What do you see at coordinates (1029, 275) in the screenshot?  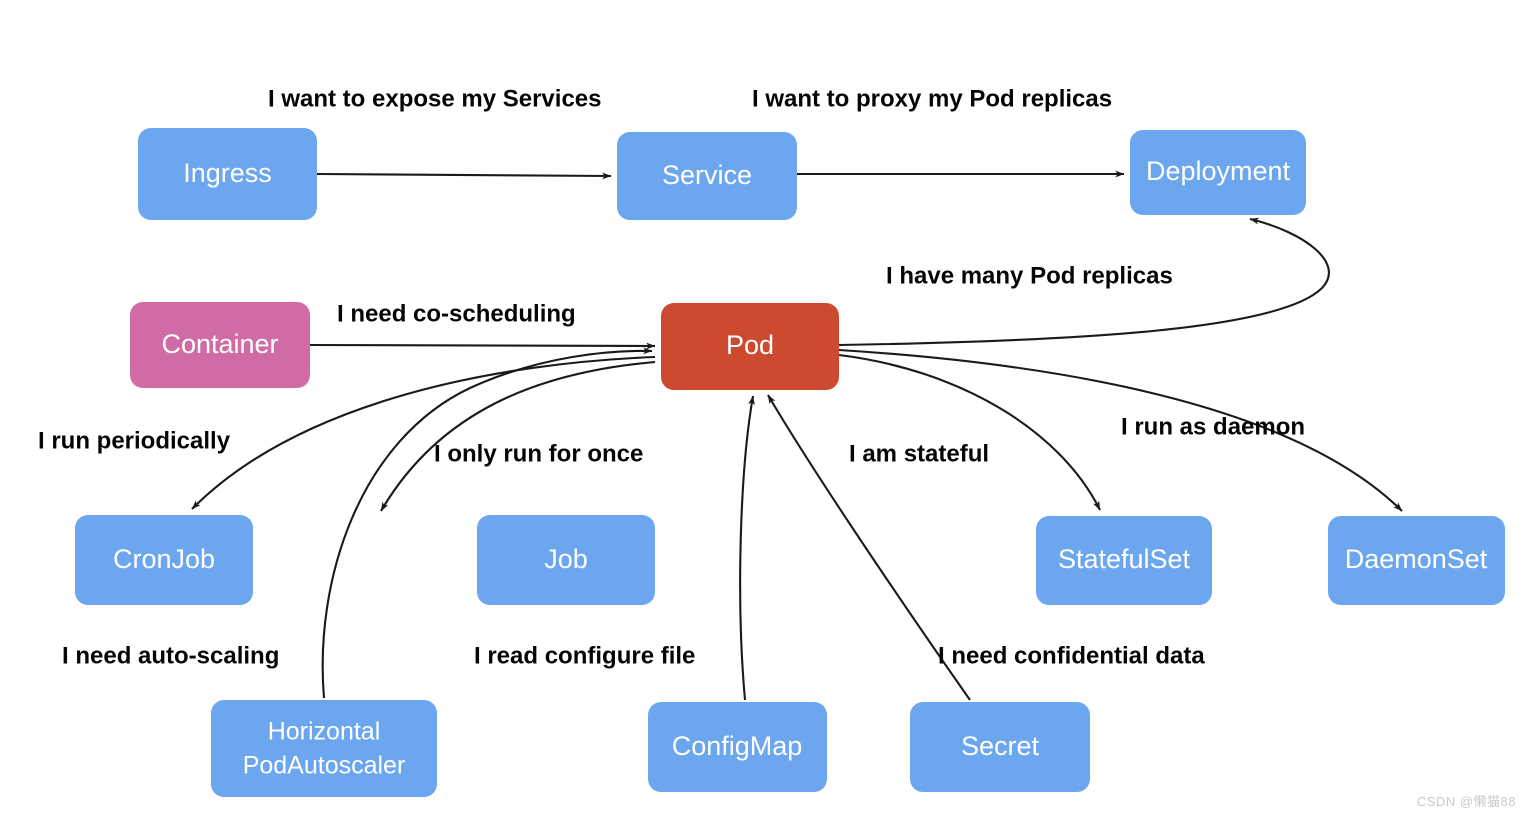 I see `edge-label-pod-deployment: I have many Pod replicas` at bounding box center [1029, 275].